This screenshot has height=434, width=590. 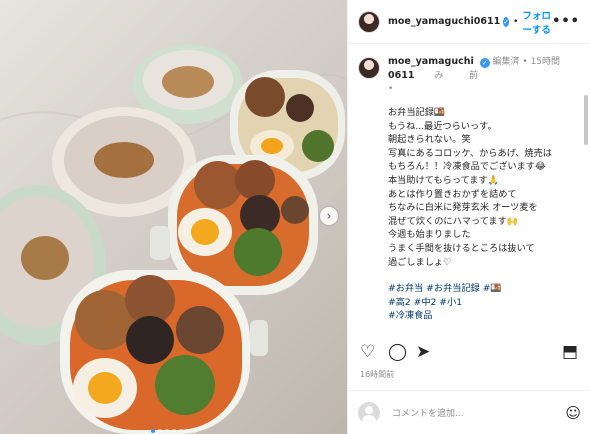 I want to click on post-age: 15時間, so click(x=545, y=62).